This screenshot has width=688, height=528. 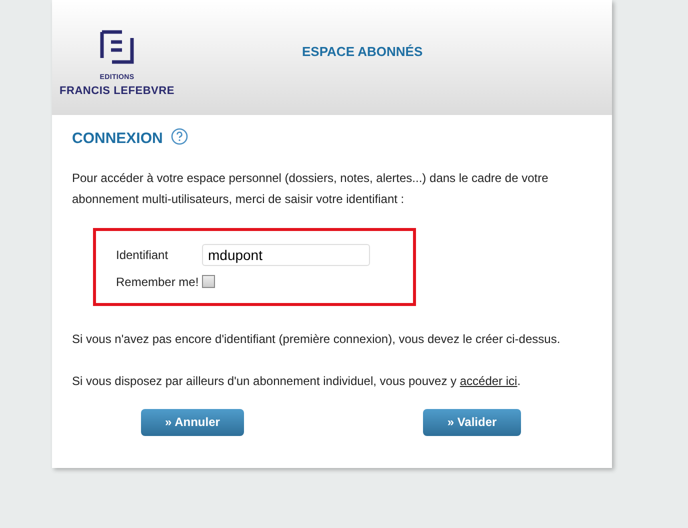 I want to click on page-title: ESPACE ABONNÉS, so click(x=362, y=51).